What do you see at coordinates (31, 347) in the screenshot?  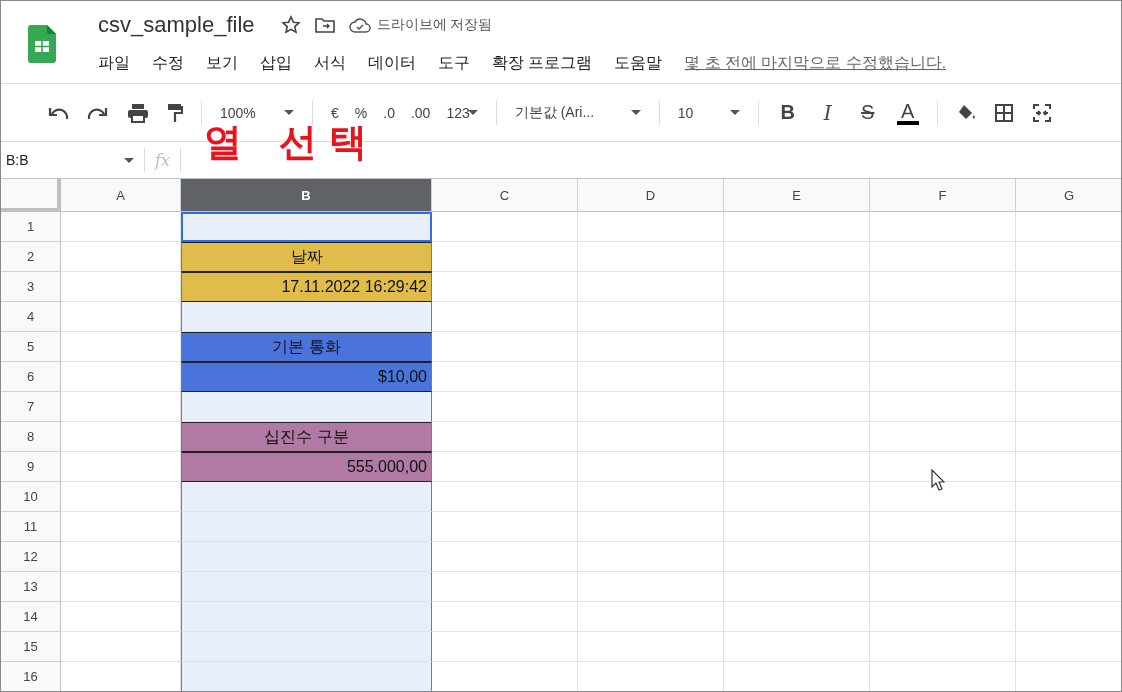 I see `row-header: 5` at bounding box center [31, 347].